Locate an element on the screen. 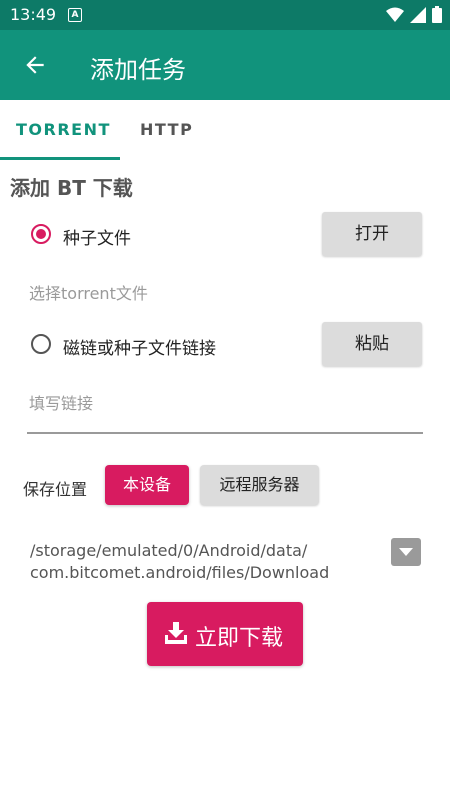  torrent-file-hint: 选择torrent文件 is located at coordinates (88, 293).